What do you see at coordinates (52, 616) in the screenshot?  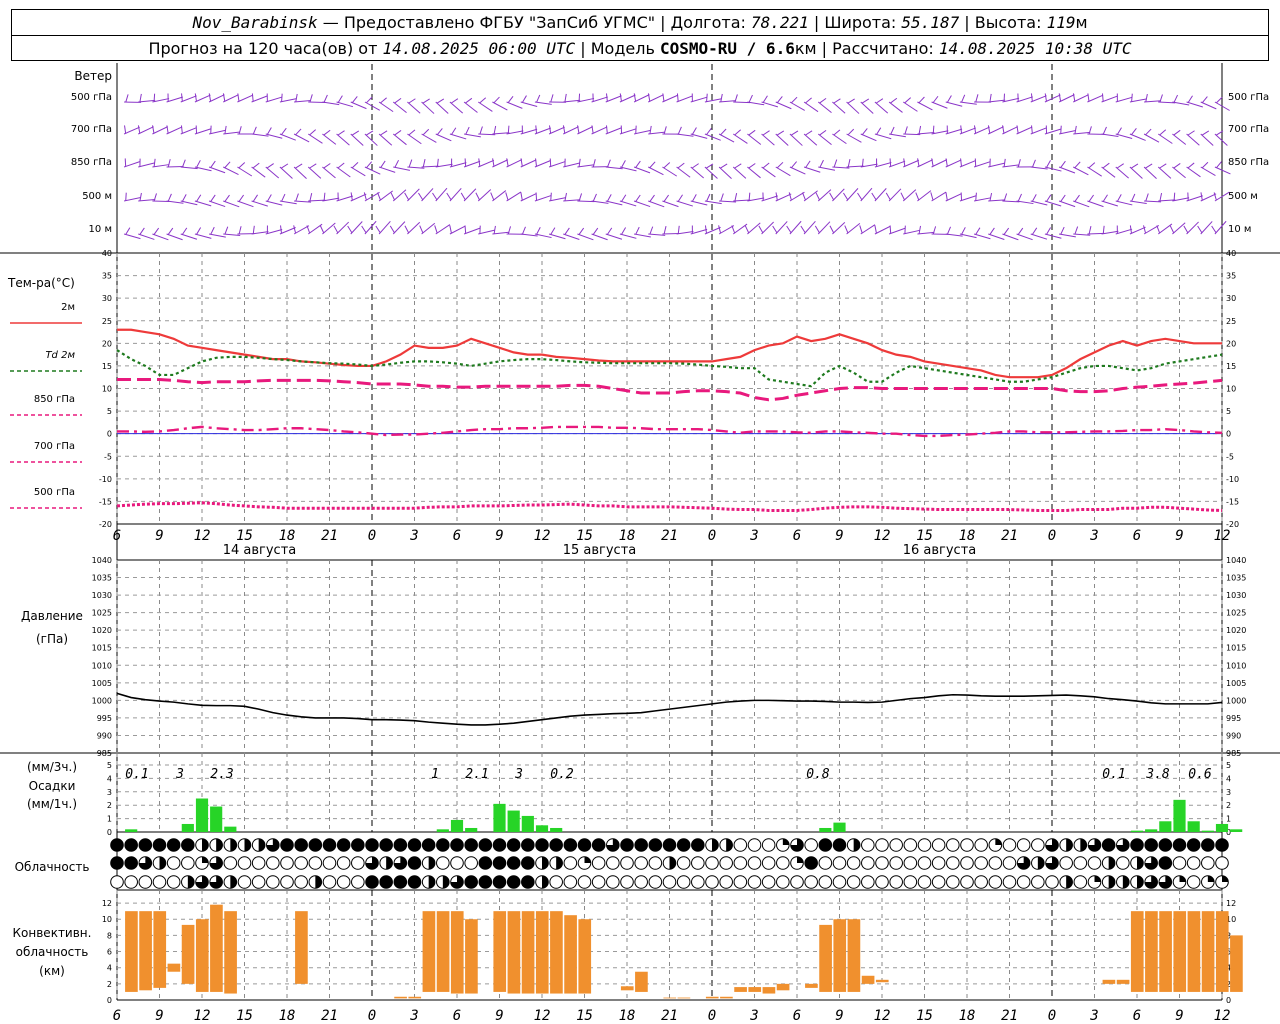 I see `pres-title: Давление` at bounding box center [52, 616].